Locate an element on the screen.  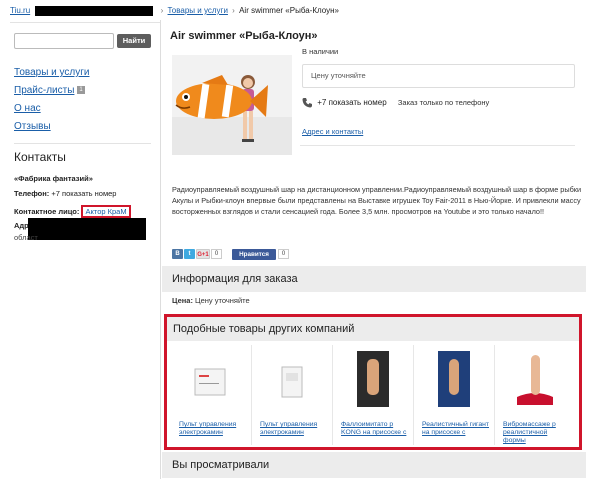
product-card-name: Реалистичный гигант на присоске с is located at coordinates (456, 433).